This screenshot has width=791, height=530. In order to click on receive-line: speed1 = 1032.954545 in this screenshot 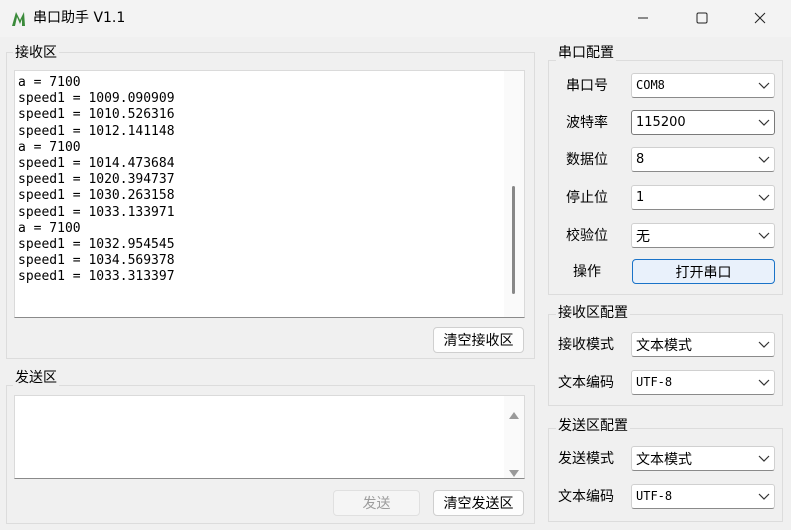, I will do `click(96, 245)`.